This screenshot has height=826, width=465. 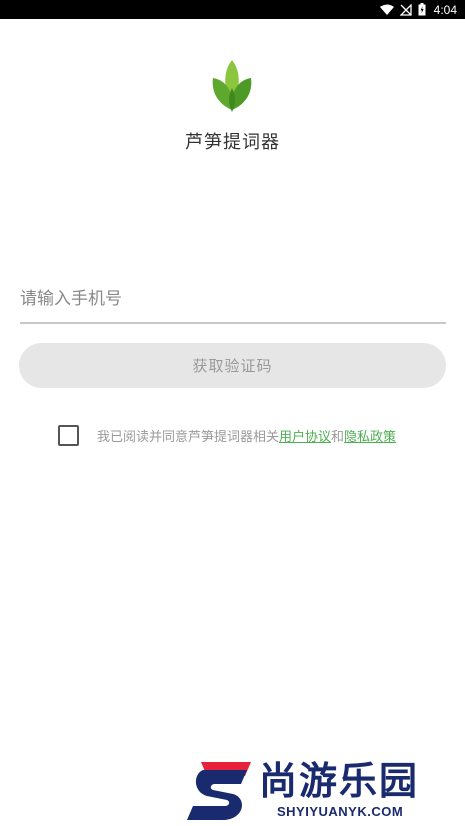 What do you see at coordinates (232, 86) in the screenshot?
I see `leaf-logo-icon` at bounding box center [232, 86].